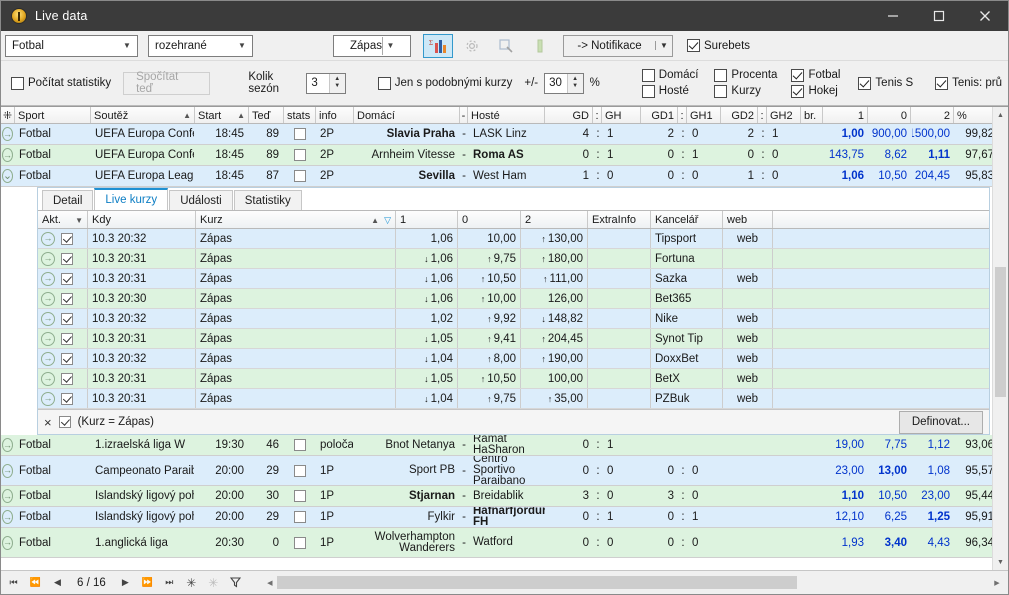 The image size is (1009, 595). I want to click on tab-live-kurzy: Live kurzy, so click(131, 199).